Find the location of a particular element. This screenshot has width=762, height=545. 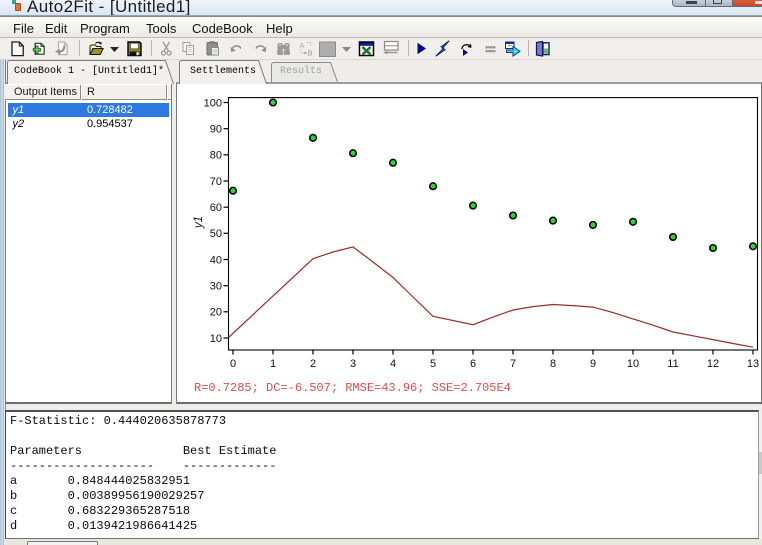

svg-text: 13 is located at coordinates (753, 364).